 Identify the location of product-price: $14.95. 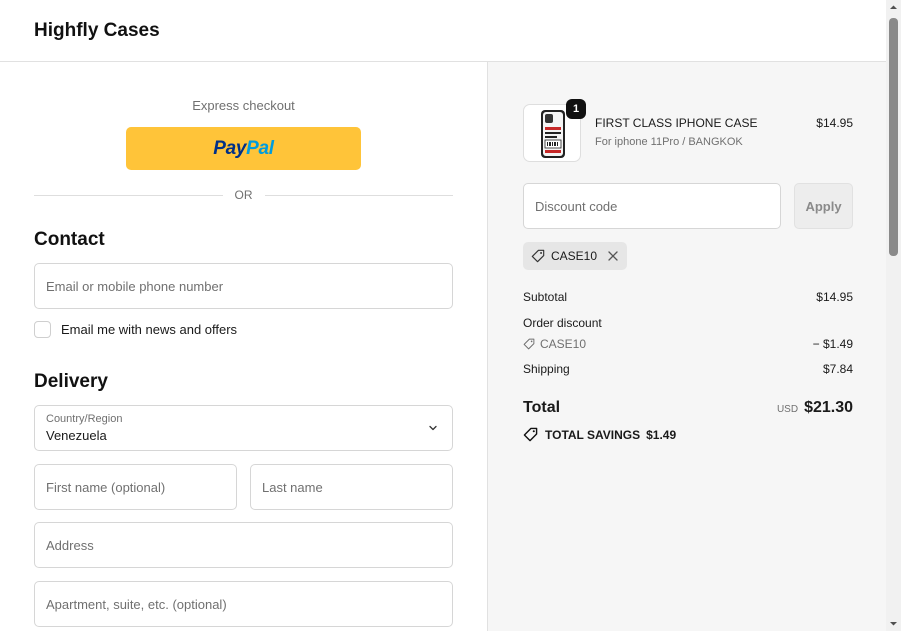
(834, 123).